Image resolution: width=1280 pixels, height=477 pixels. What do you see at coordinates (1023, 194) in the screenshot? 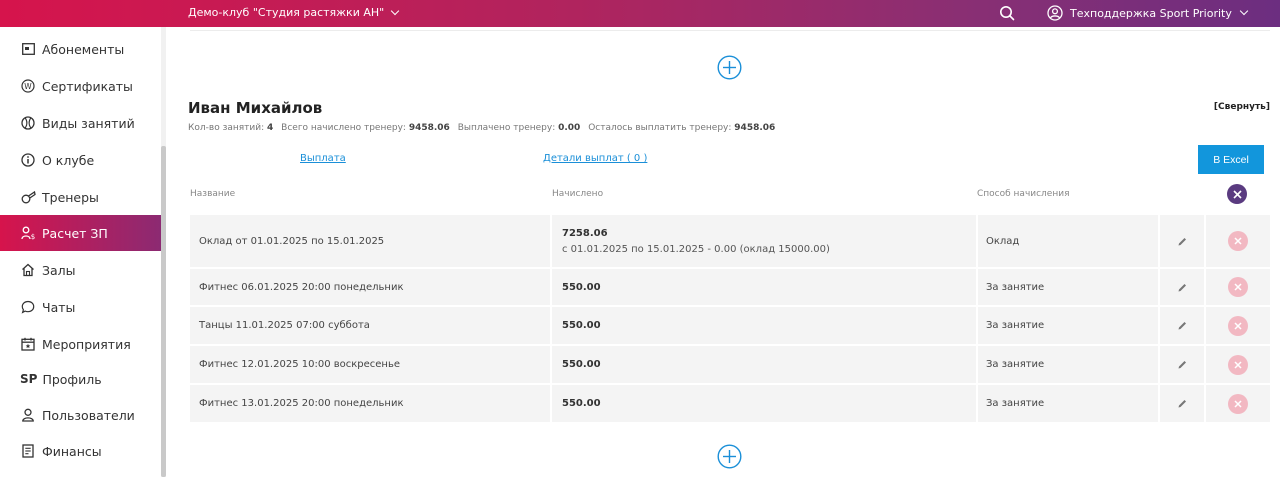
I see `column-header-method: Способ начисления` at bounding box center [1023, 194].